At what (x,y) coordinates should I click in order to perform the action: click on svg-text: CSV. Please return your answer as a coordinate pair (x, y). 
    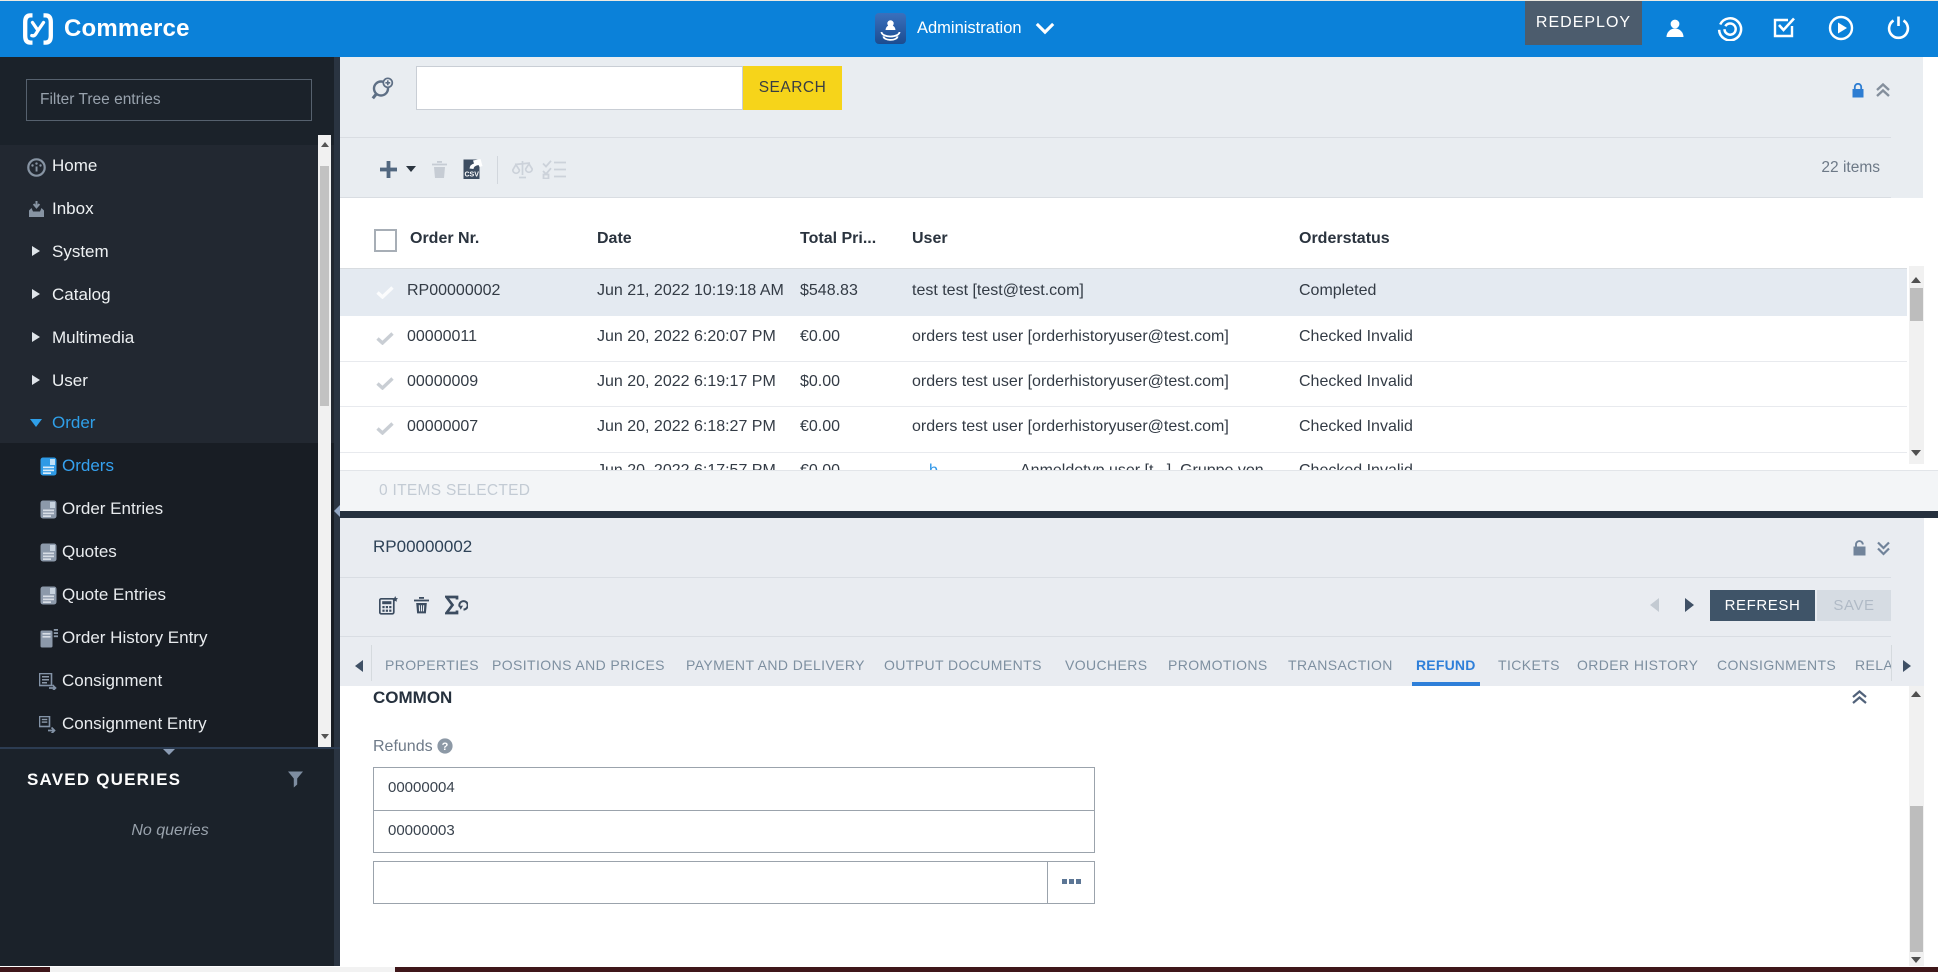
    Looking at the image, I should click on (472, 175).